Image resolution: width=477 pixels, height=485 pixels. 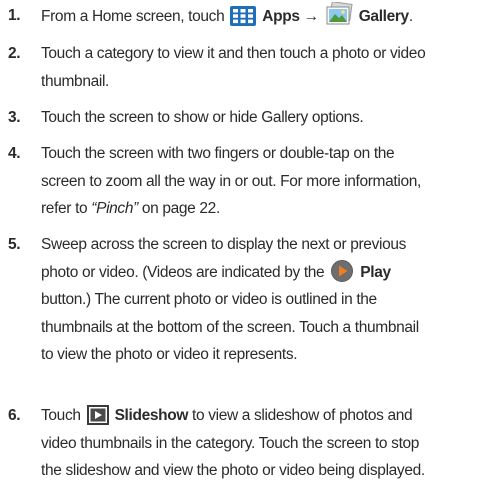 I want to click on apps-grid-icon, so click(x=243, y=21).